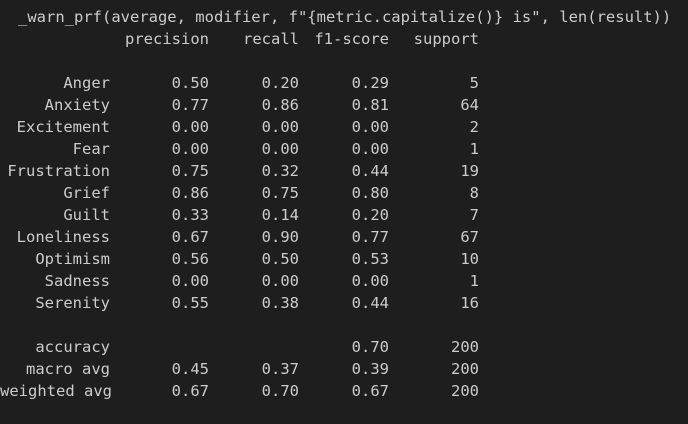 The height and width of the screenshot is (424, 688). I want to click on header-support: support, so click(446, 39).